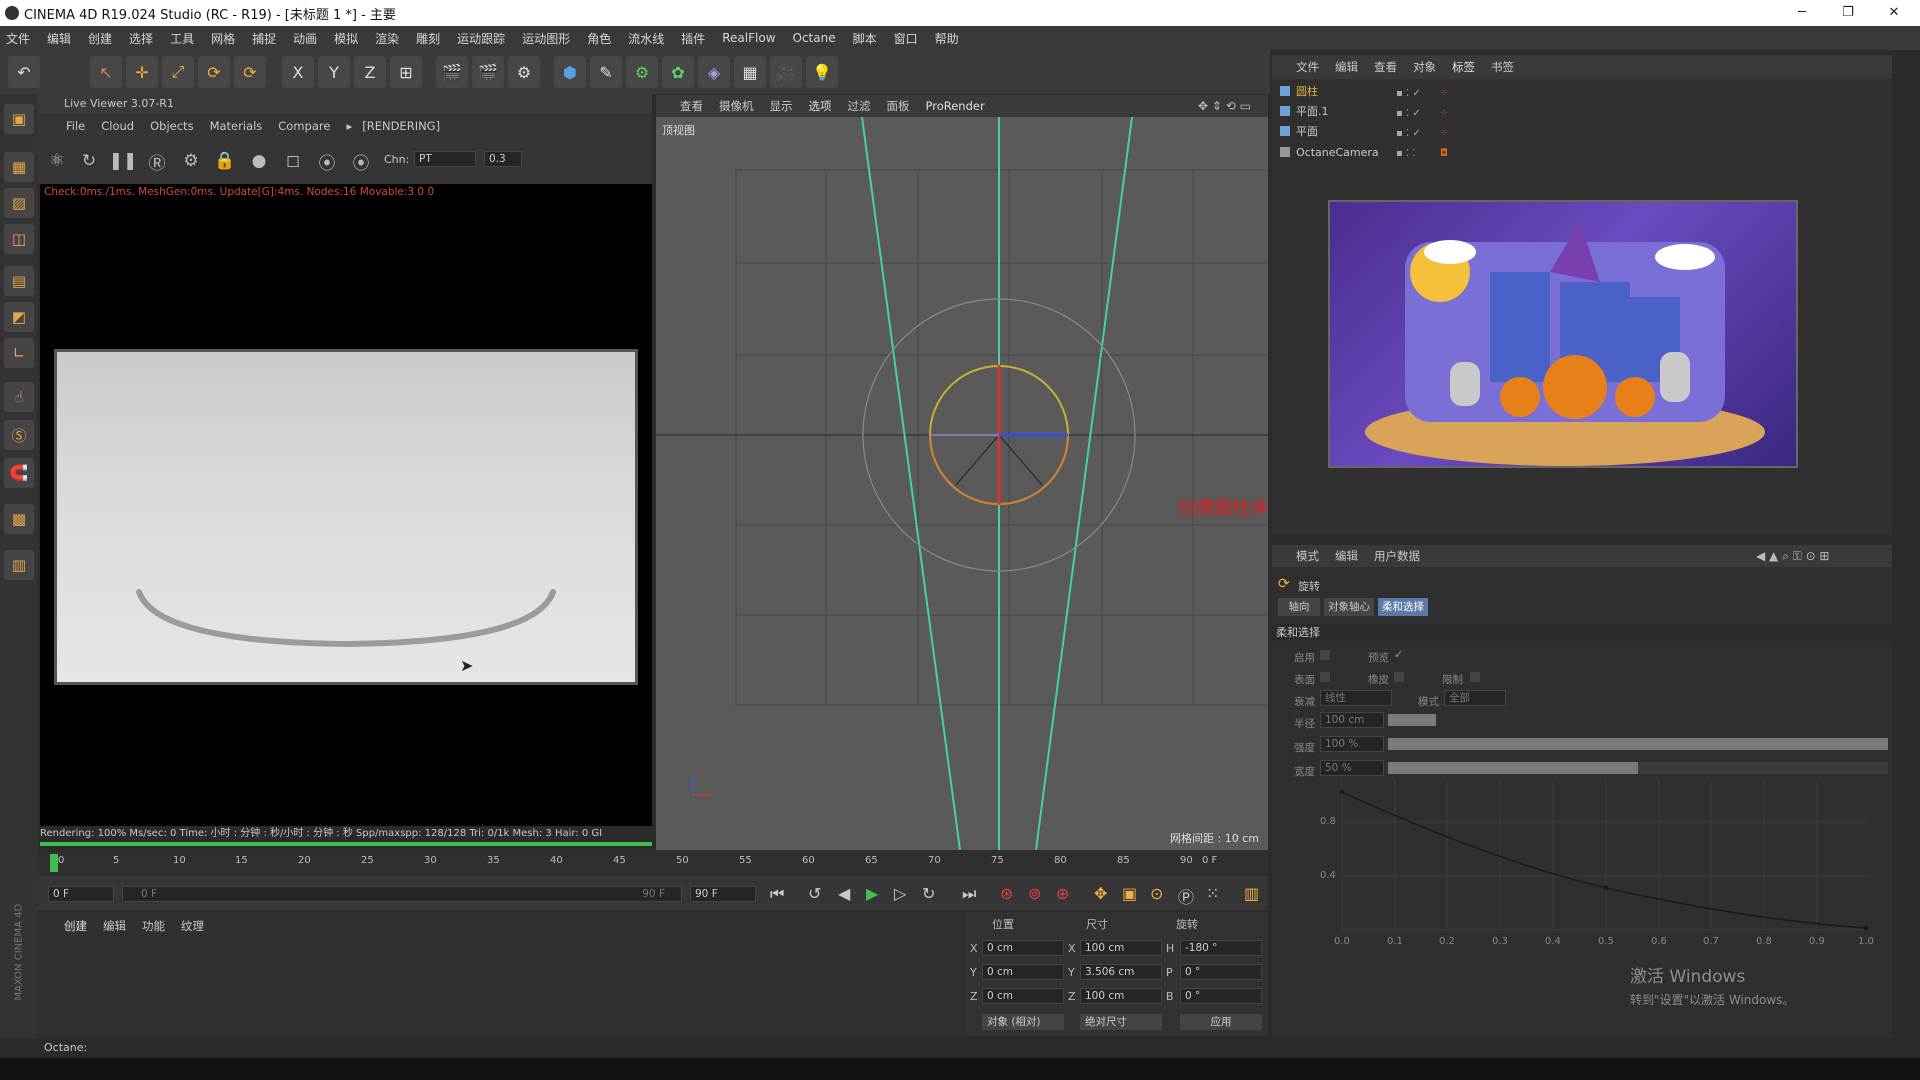  I want to click on om-menu-edit: 编辑, so click(1346, 67).